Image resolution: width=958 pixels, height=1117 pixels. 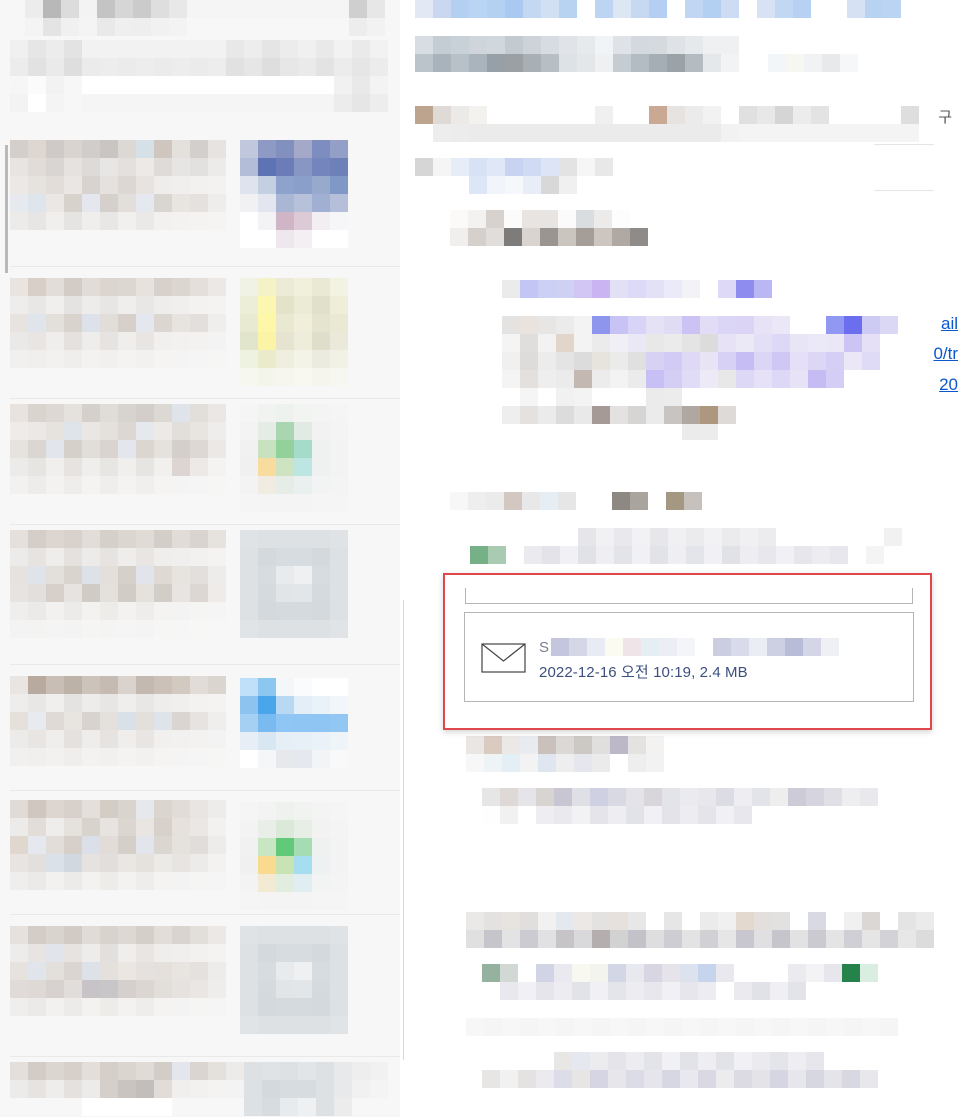 I want to click on header-edge-glyph: 구, so click(x=945, y=117).